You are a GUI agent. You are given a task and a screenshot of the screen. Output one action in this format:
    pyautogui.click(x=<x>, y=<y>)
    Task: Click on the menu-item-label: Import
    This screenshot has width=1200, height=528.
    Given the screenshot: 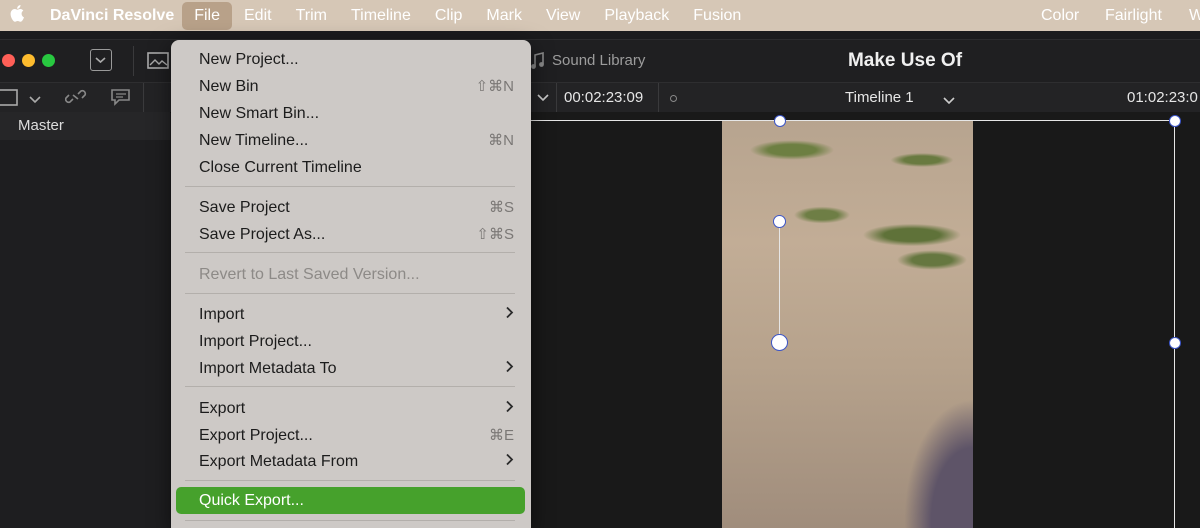 What is the action you would take?
    pyautogui.click(x=222, y=314)
    